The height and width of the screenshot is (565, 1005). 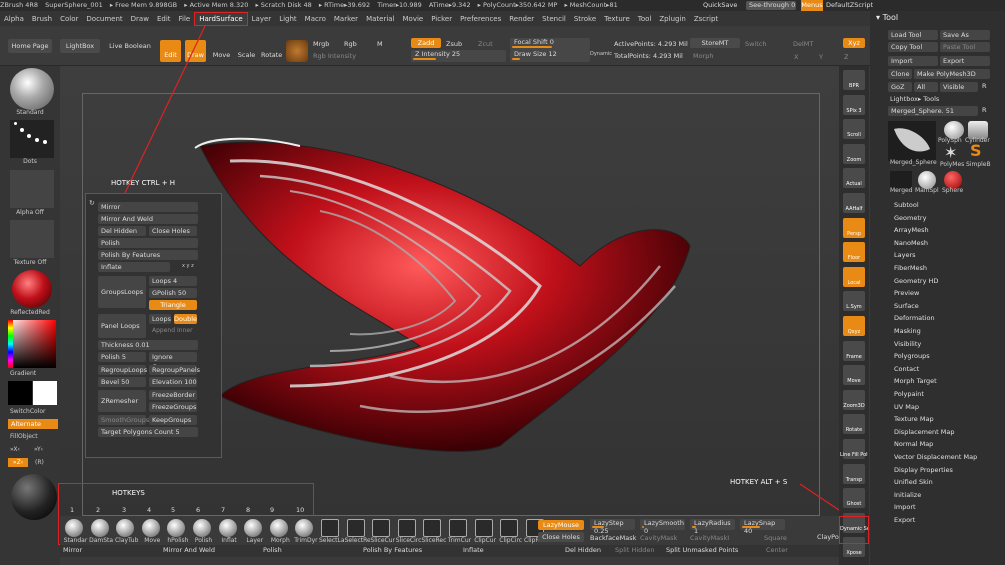 I want to click on brush-selectla-icon, so click(x=330, y=528).